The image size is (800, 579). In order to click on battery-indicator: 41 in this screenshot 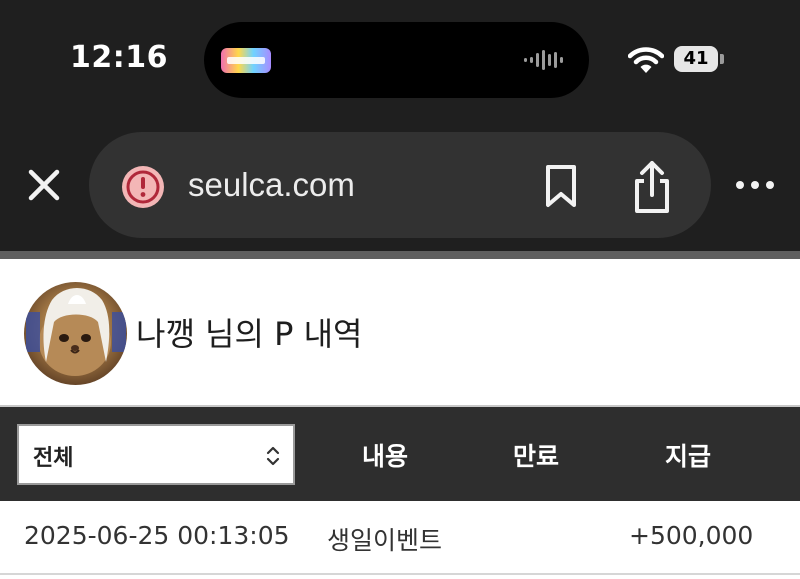, I will do `click(696, 59)`.